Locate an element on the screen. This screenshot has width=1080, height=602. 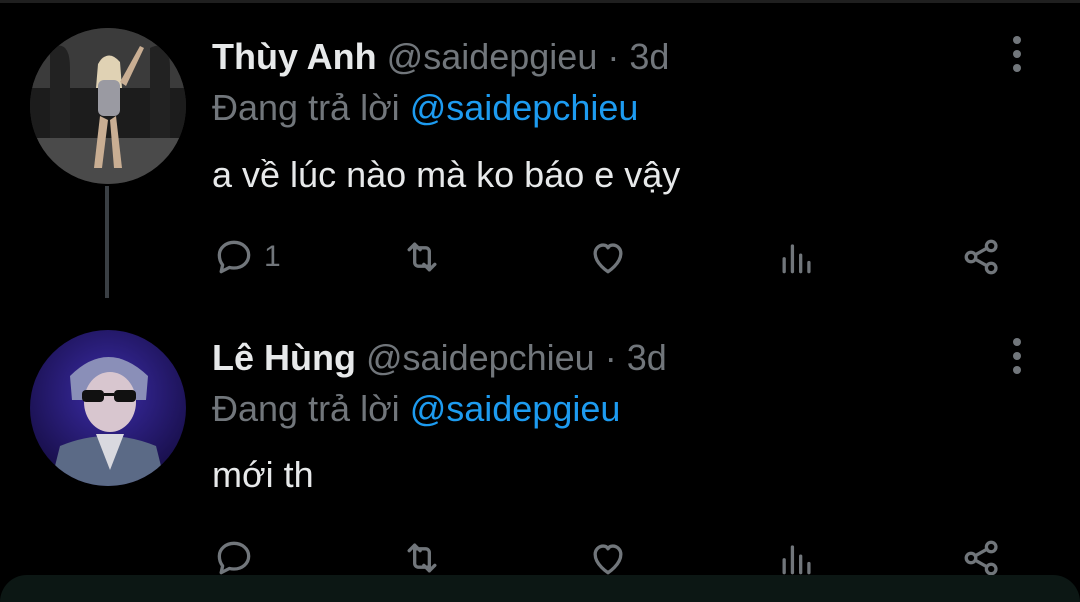
replying-to: Đang trả lời @saidepchieu is located at coordinates (425, 108).